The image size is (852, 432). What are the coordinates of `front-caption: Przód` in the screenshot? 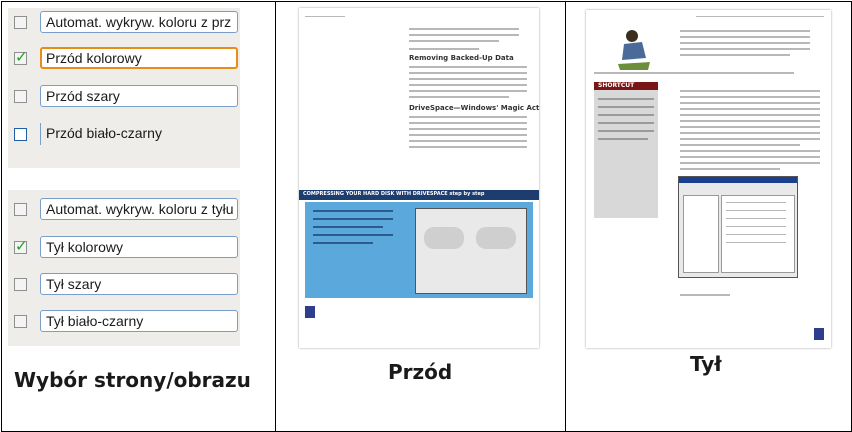 It's located at (420, 372).